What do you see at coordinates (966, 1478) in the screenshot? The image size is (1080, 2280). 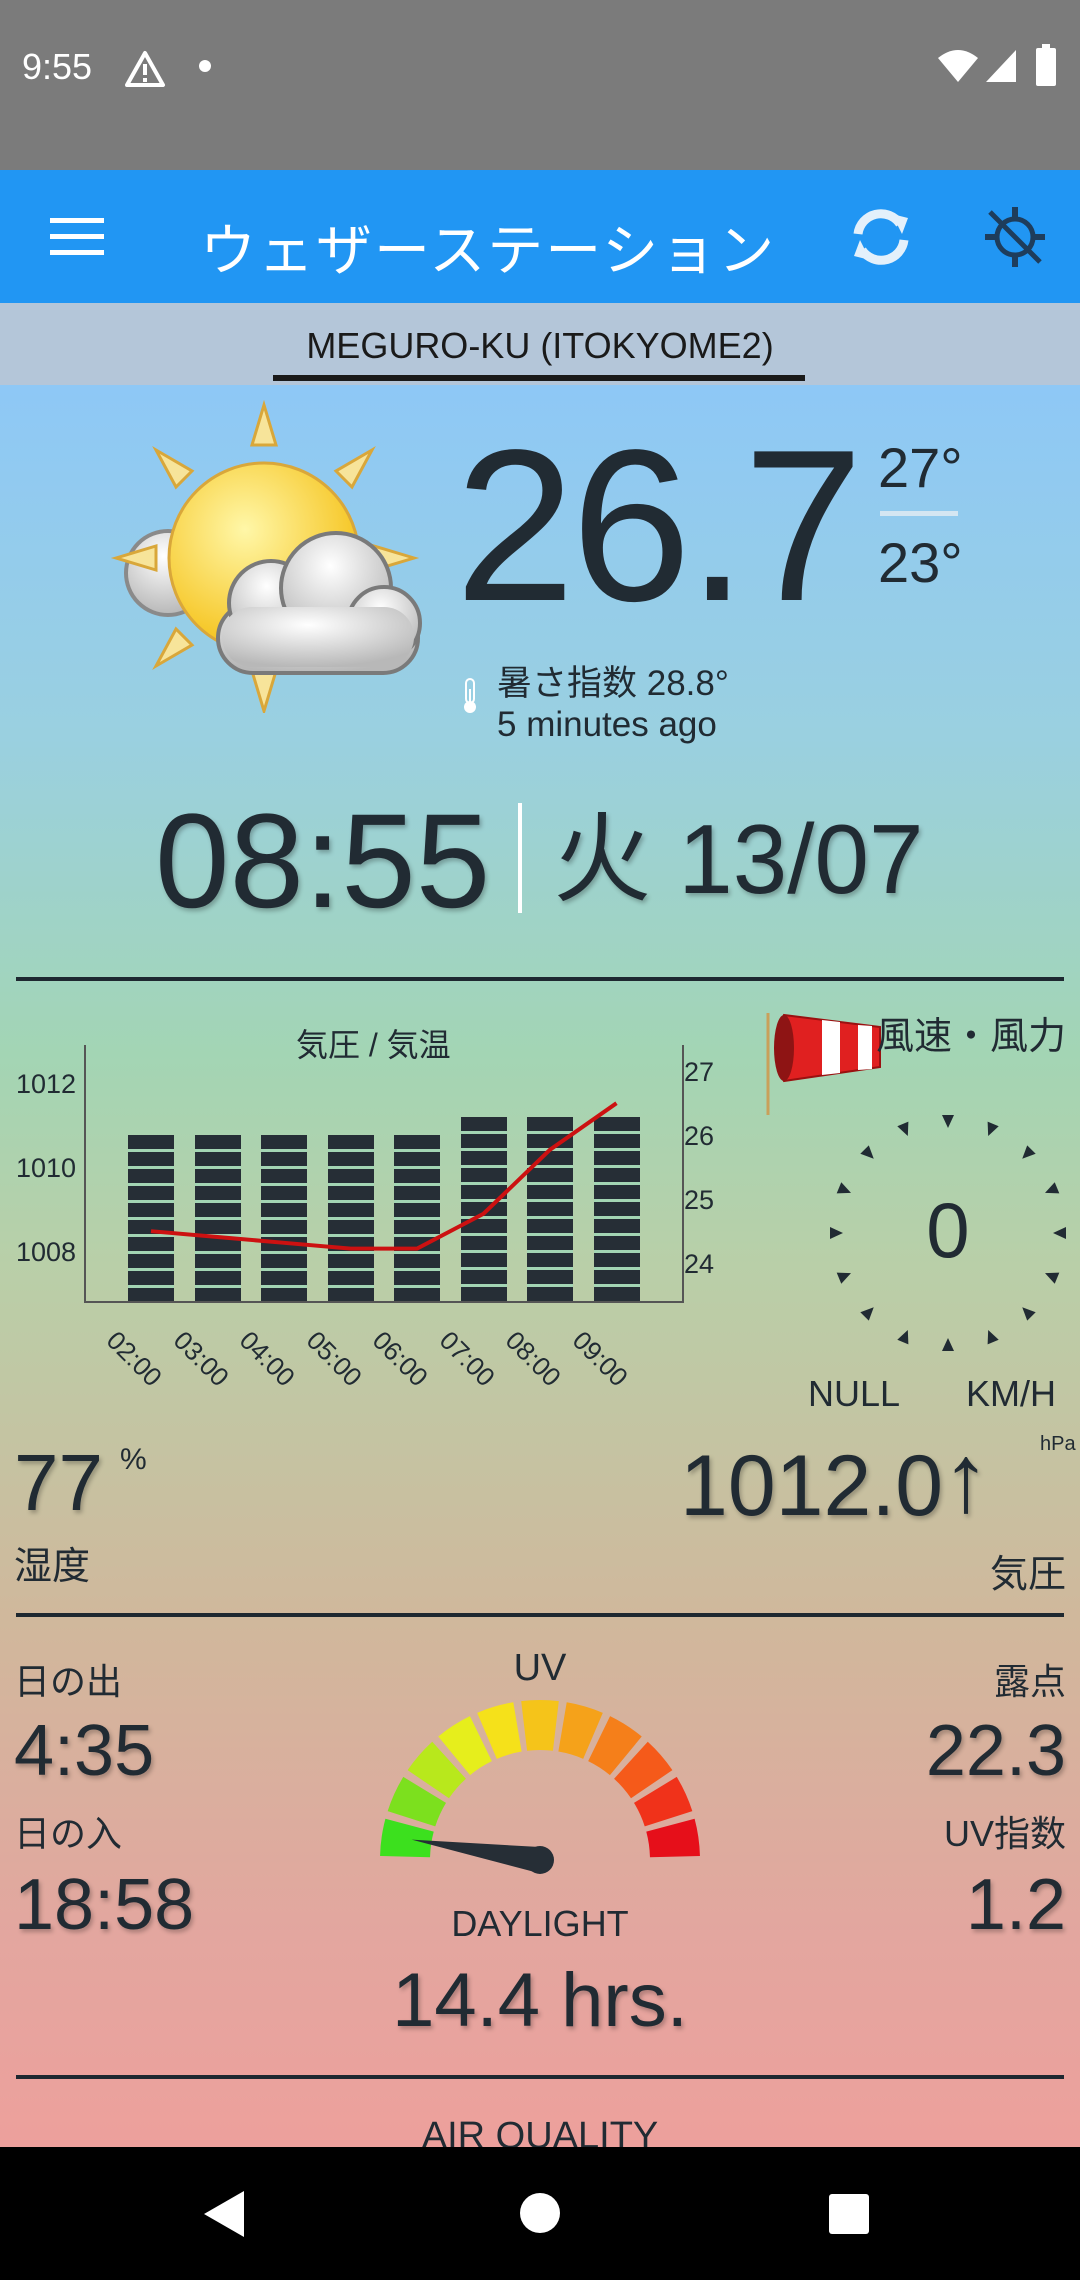 I see `pressure-trend-arrow: ↑` at bounding box center [966, 1478].